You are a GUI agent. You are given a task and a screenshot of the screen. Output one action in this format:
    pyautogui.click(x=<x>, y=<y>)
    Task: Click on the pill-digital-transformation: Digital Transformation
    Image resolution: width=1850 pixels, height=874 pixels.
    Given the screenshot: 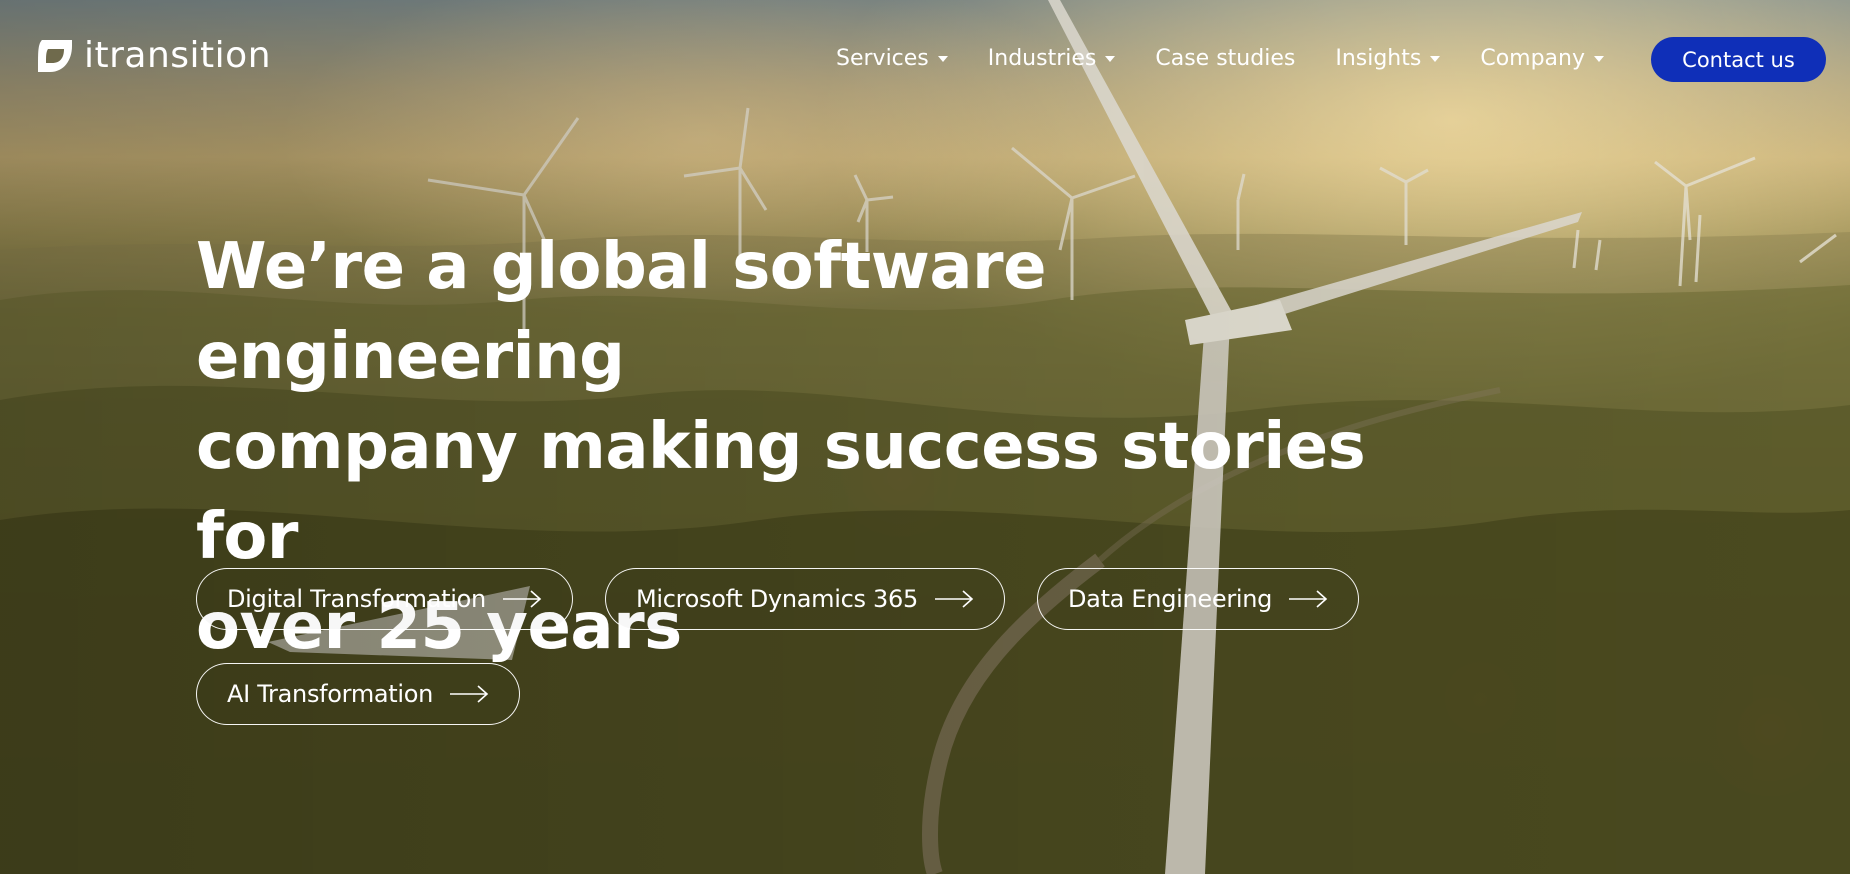 What is the action you would take?
    pyautogui.click(x=384, y=599)
    